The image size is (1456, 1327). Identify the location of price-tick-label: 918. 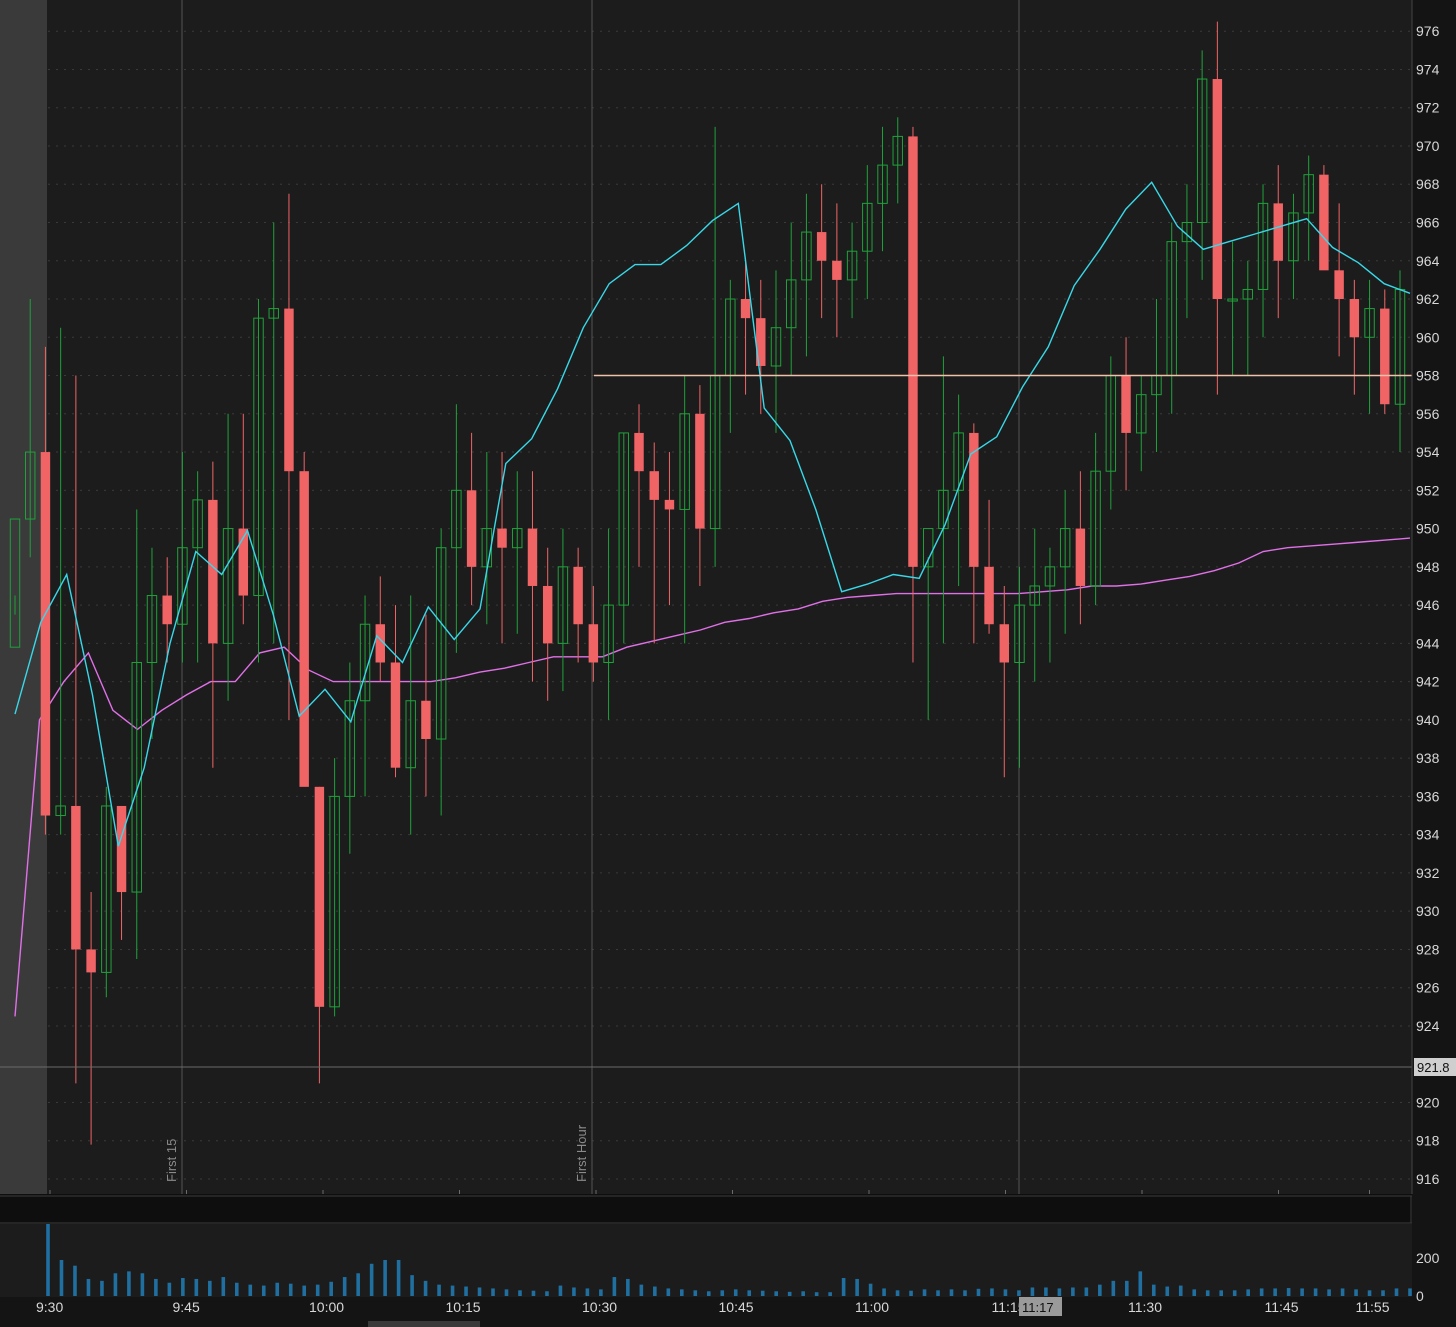
(1428, 1141).